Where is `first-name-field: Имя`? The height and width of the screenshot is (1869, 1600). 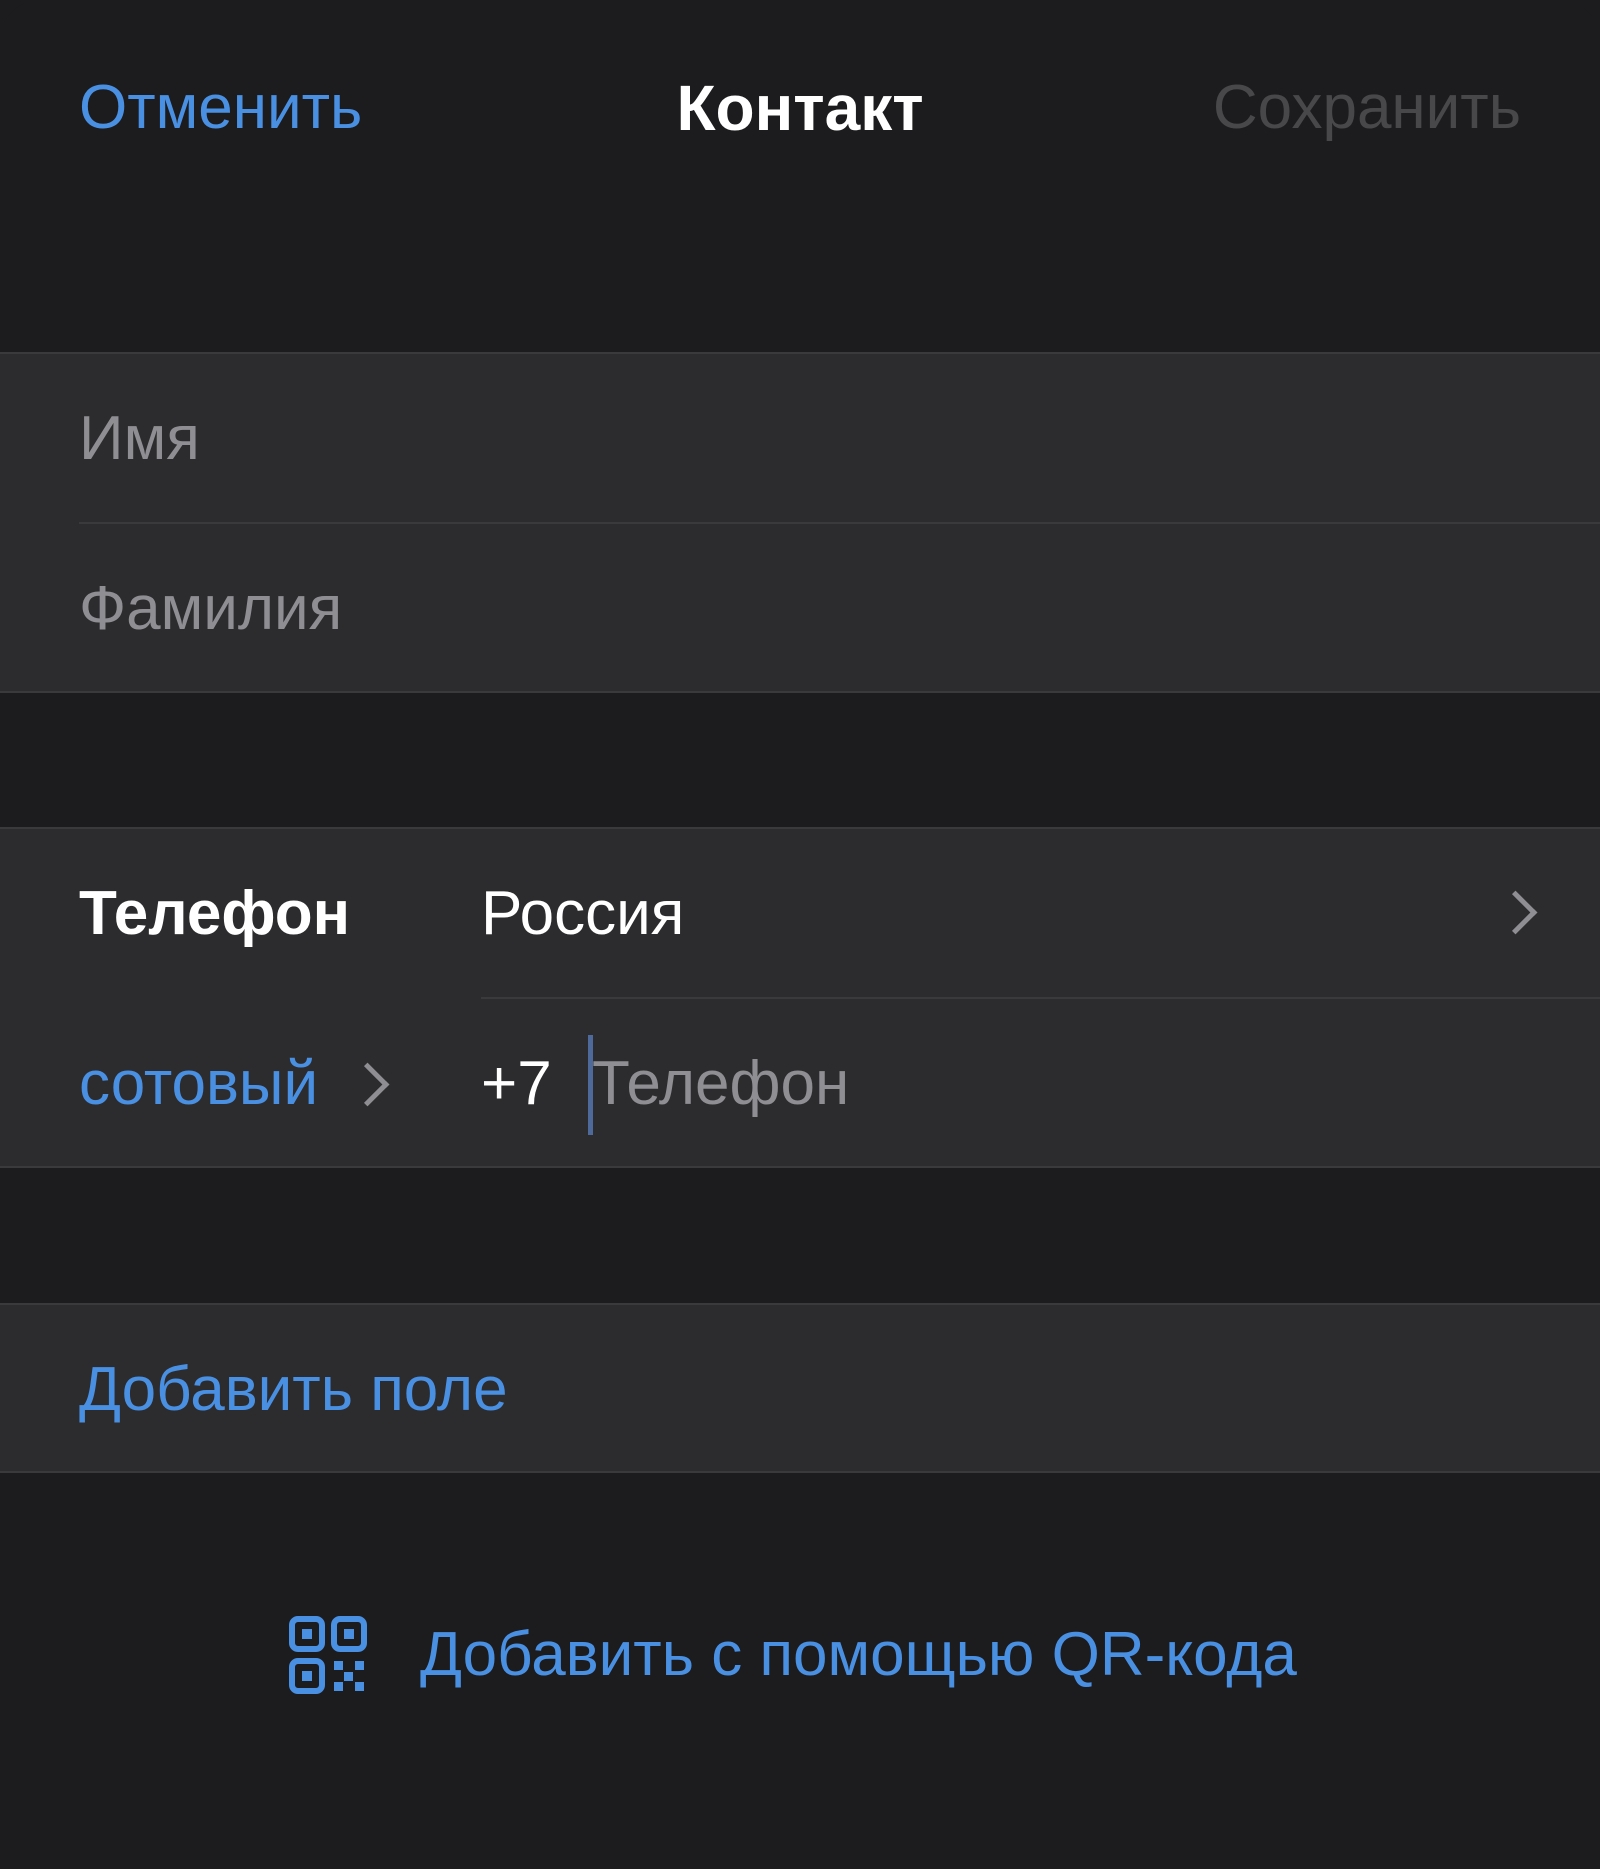 first-name-field: Имя is located at coordinates (809, 438).